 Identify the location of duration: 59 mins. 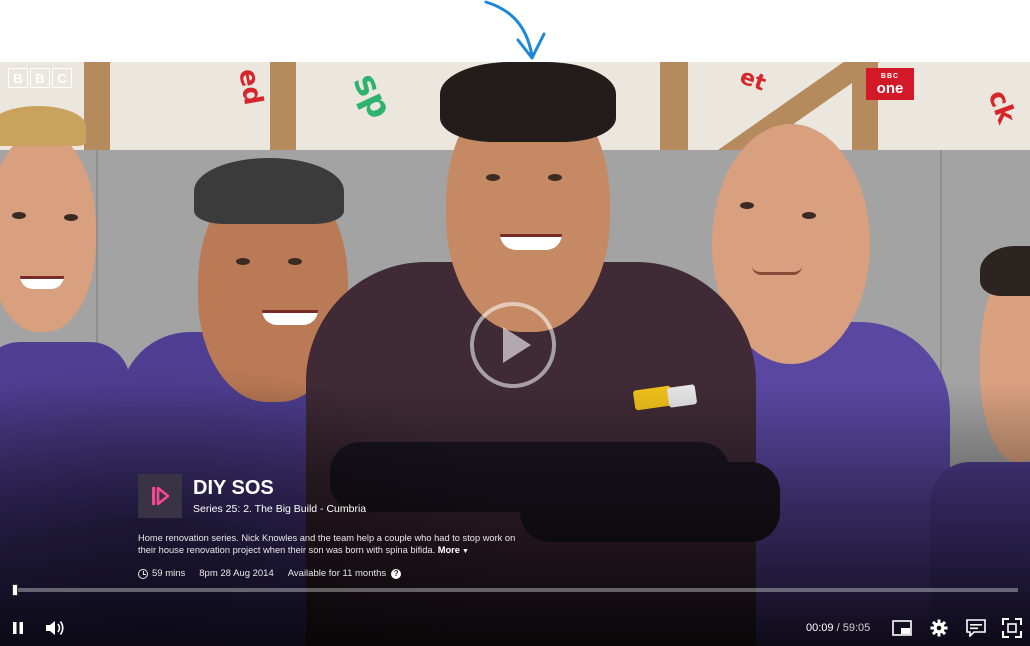
(161, 573).